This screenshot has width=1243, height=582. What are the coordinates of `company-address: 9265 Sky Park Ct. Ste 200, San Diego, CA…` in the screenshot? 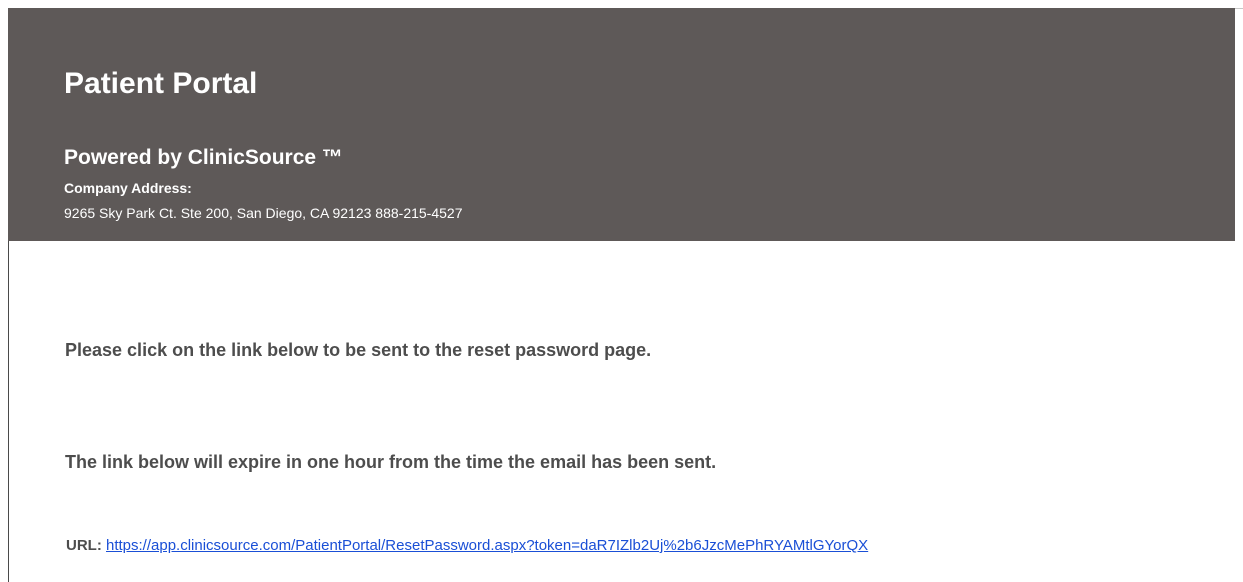 It's located at (263, 213).